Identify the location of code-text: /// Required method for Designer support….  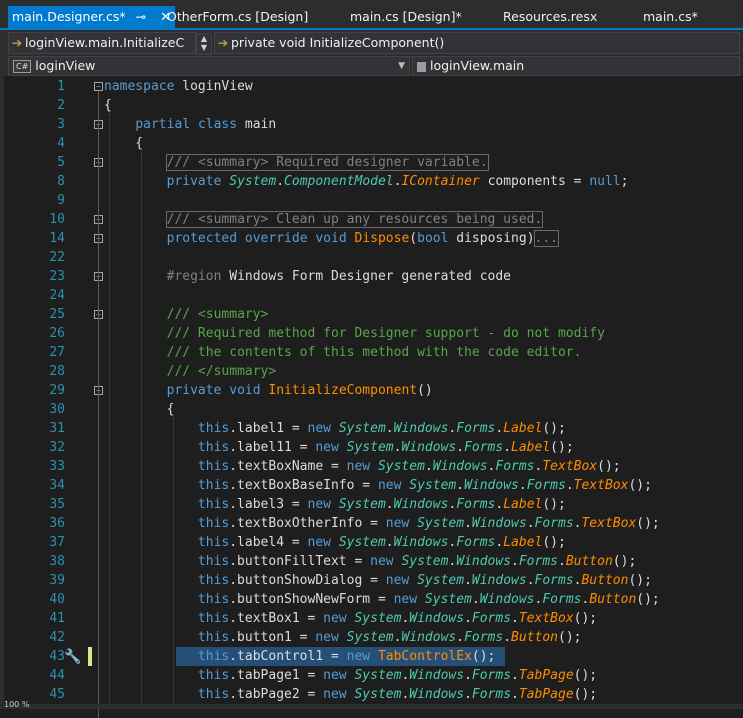
(385, 333).